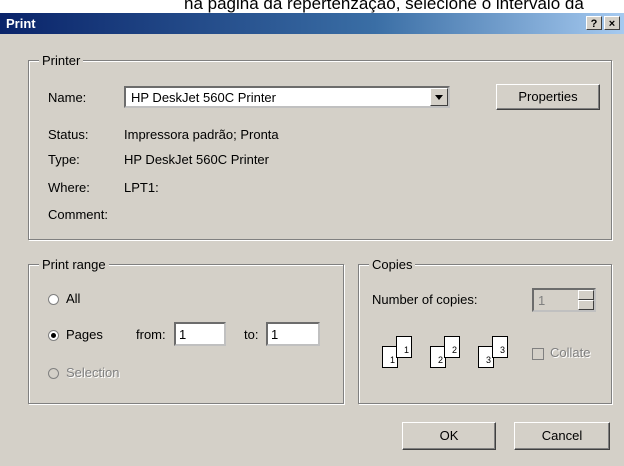 This screenshot has height=466, width=624. I want to click on to-label: to:, so click(251, 334).